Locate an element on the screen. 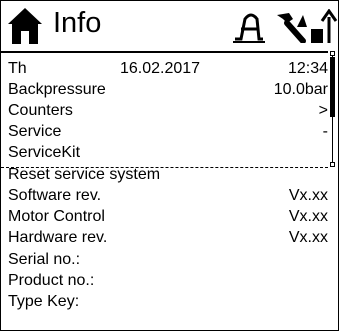 The image size is (339, 331). software-rev-value: Vx.xx is located at coordinates (308, 195).